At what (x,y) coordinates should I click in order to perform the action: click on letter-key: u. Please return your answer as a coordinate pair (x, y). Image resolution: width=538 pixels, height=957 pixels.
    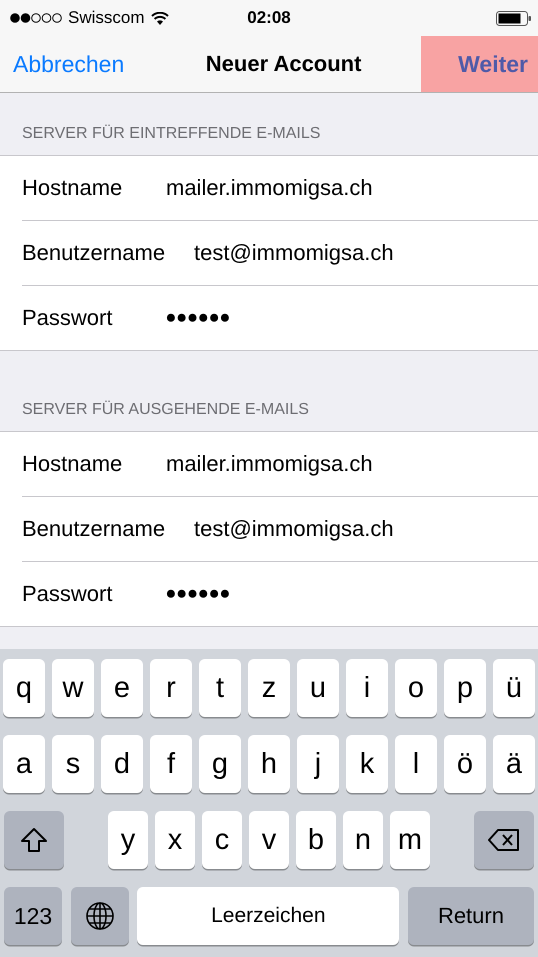
    Looking at the image, I should click on (318, 688).